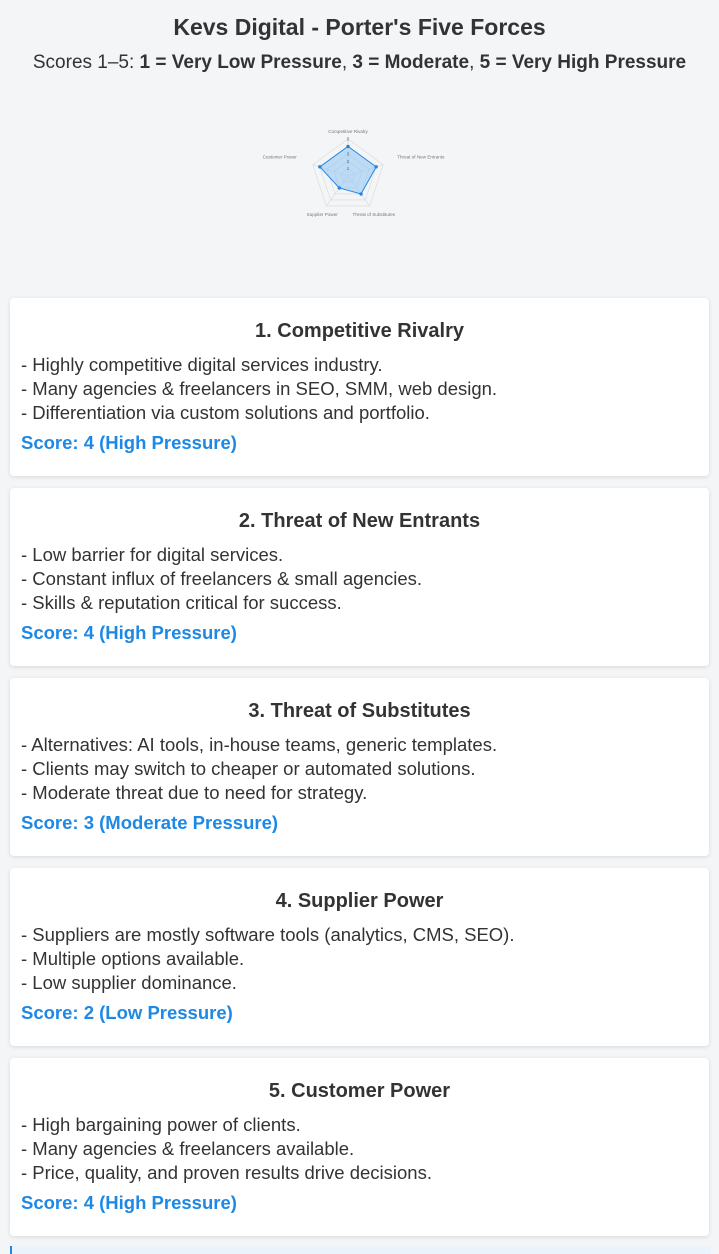  I want to click on radar-category-label: Customer Power, so click(280, 157).